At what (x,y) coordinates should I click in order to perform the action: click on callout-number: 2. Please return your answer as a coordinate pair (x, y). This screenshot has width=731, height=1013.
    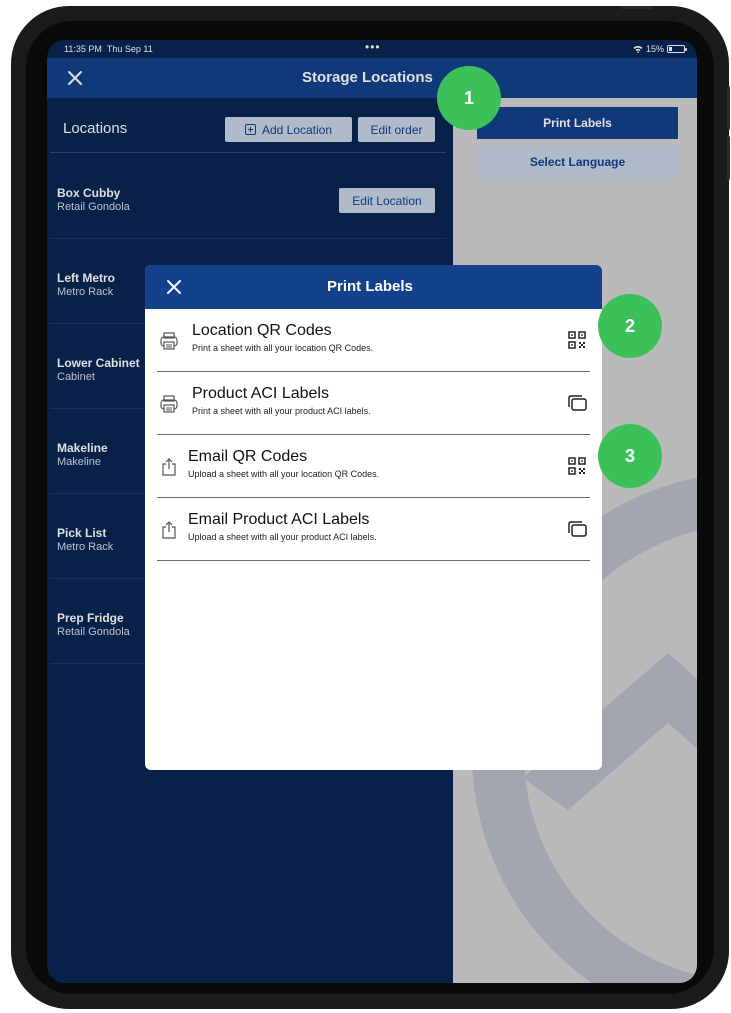
    Looking at the image, I should click on (629, 325).